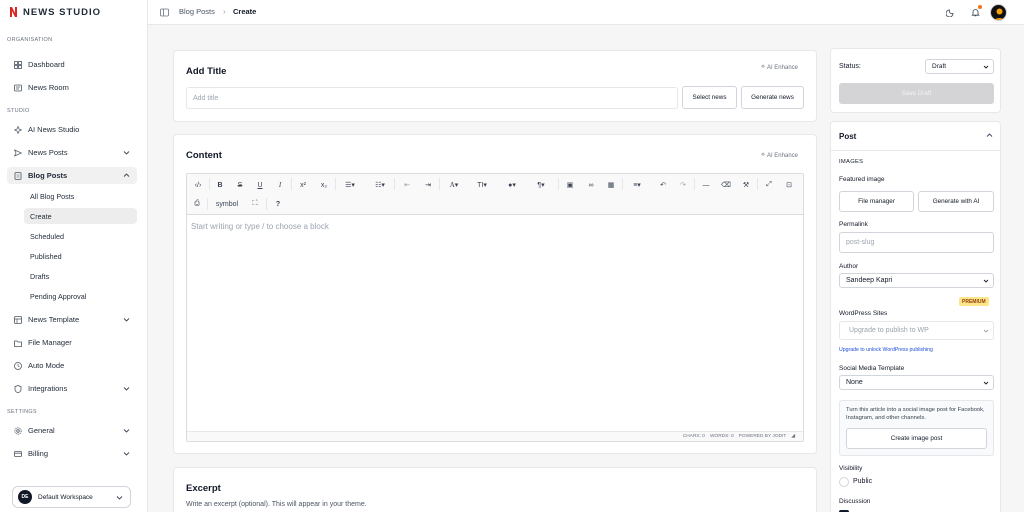 This screenshot has width=1024, height=512. Describe the element at coordinates (779, 67) in the screenshot. I see `ai-enhance-title-button: ⟡ AI Enhance` at that location.